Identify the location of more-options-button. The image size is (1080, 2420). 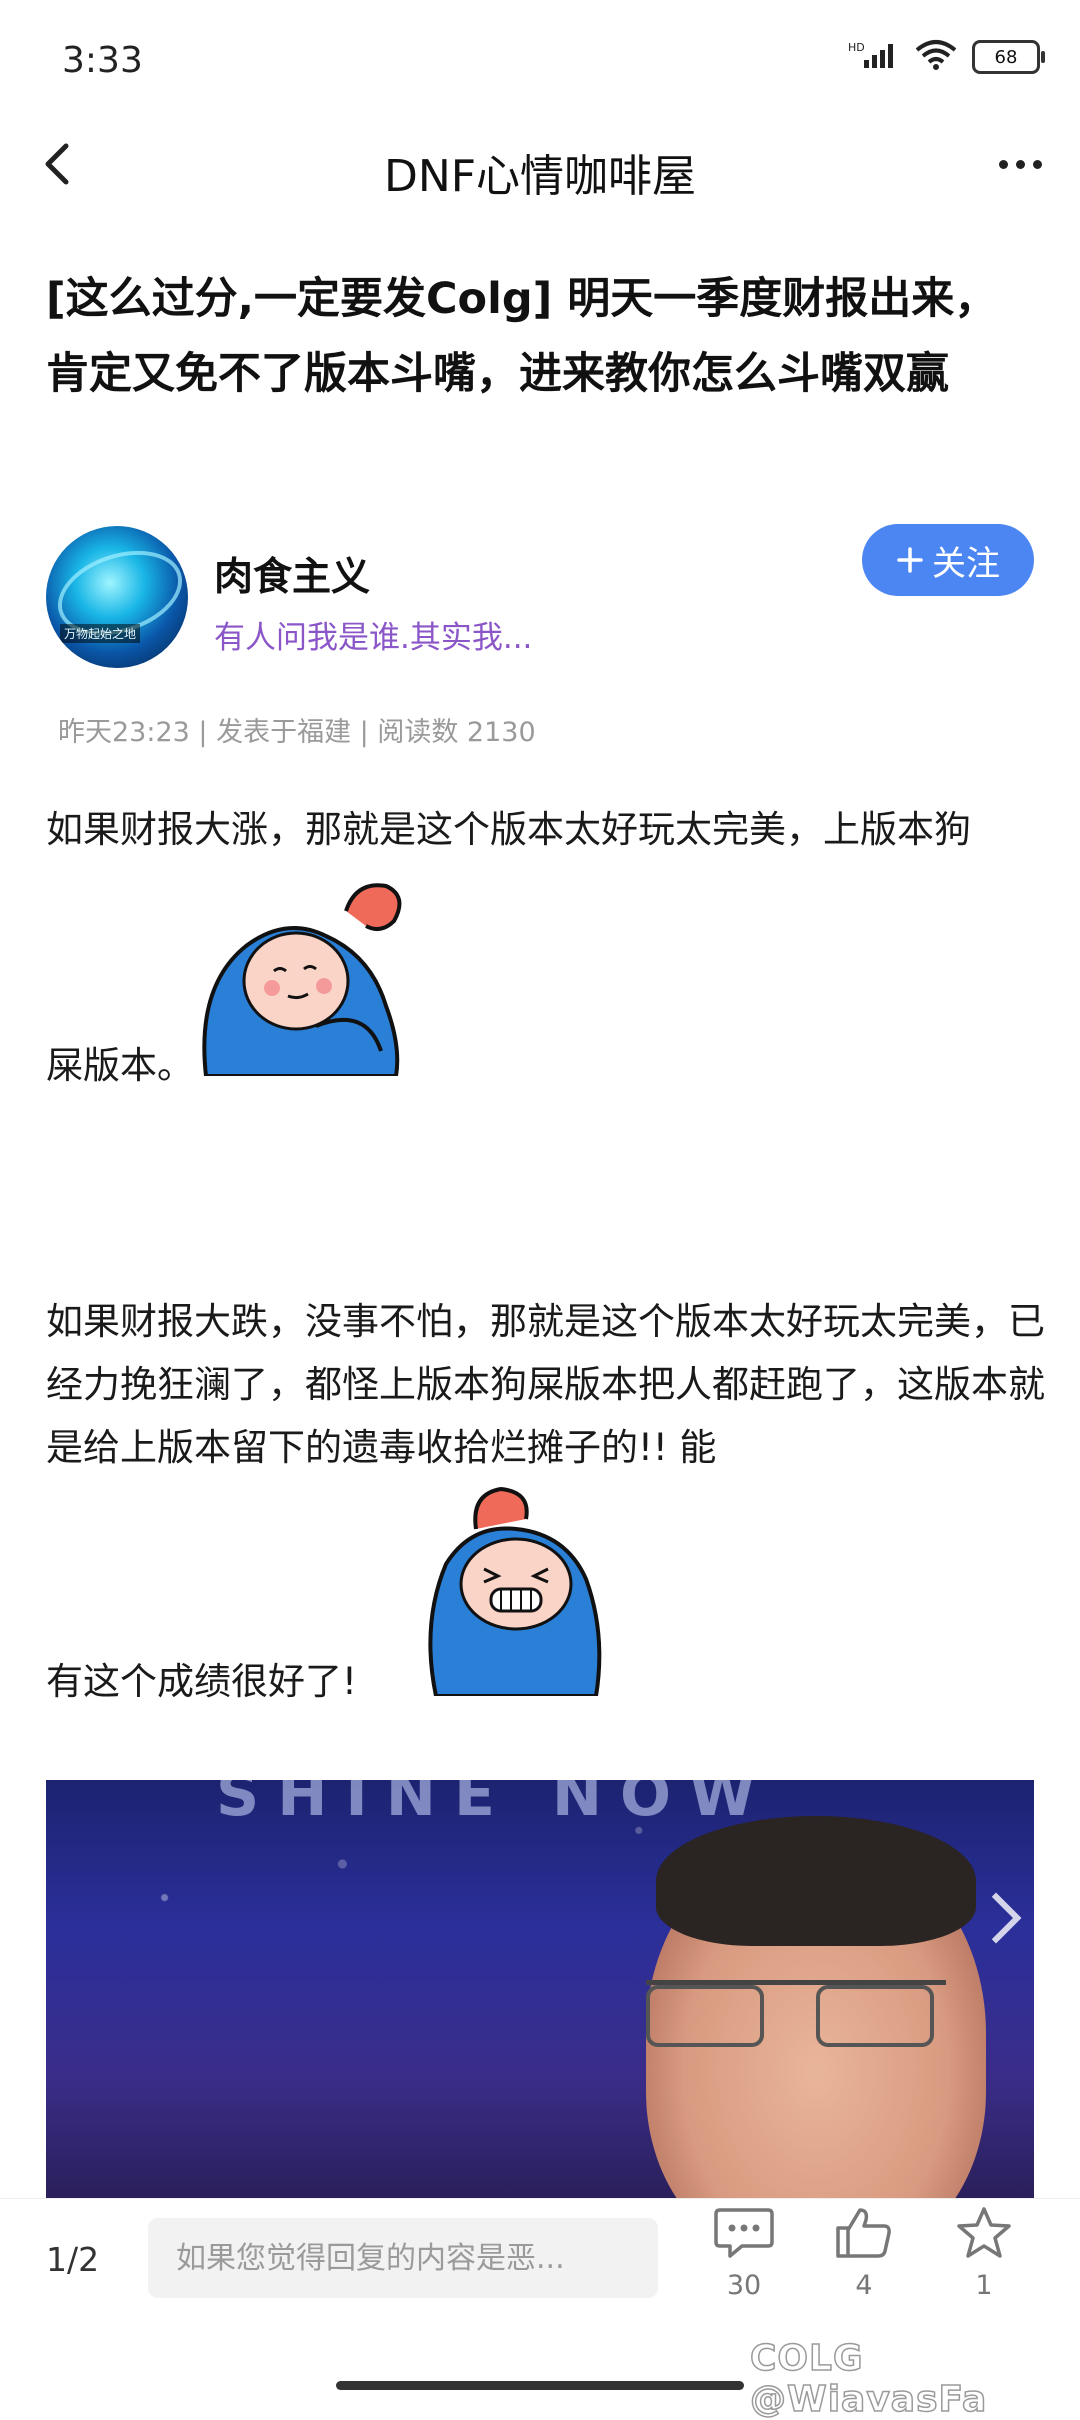
(1020, 164).